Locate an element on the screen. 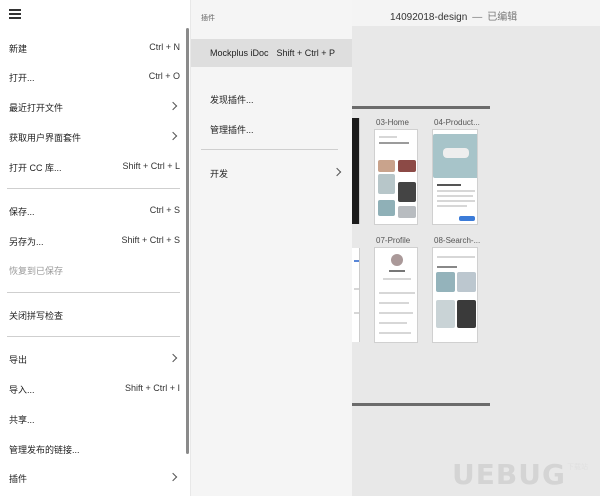  menu-item-open-cc-library: 打开 CC 库... Shift + Ctrl + L is located at coordinates (93, 167).